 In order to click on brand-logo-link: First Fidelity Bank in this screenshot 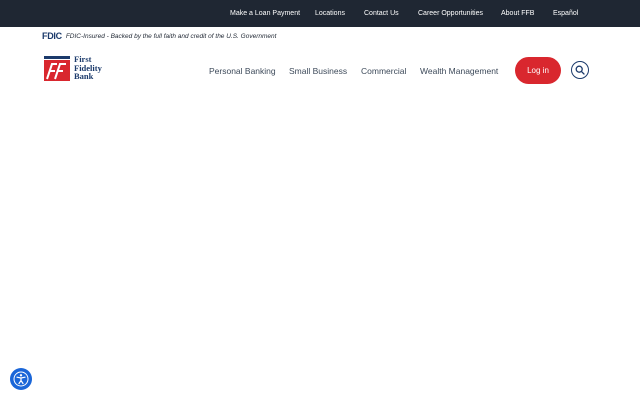, I will do `click(77, 69)`.